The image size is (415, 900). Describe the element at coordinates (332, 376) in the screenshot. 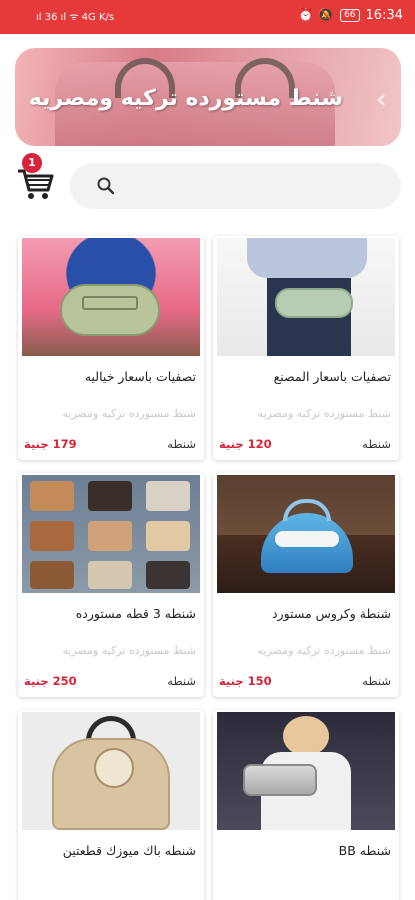

I see `product-name: تصفيات باسعار المصنع` at that location.